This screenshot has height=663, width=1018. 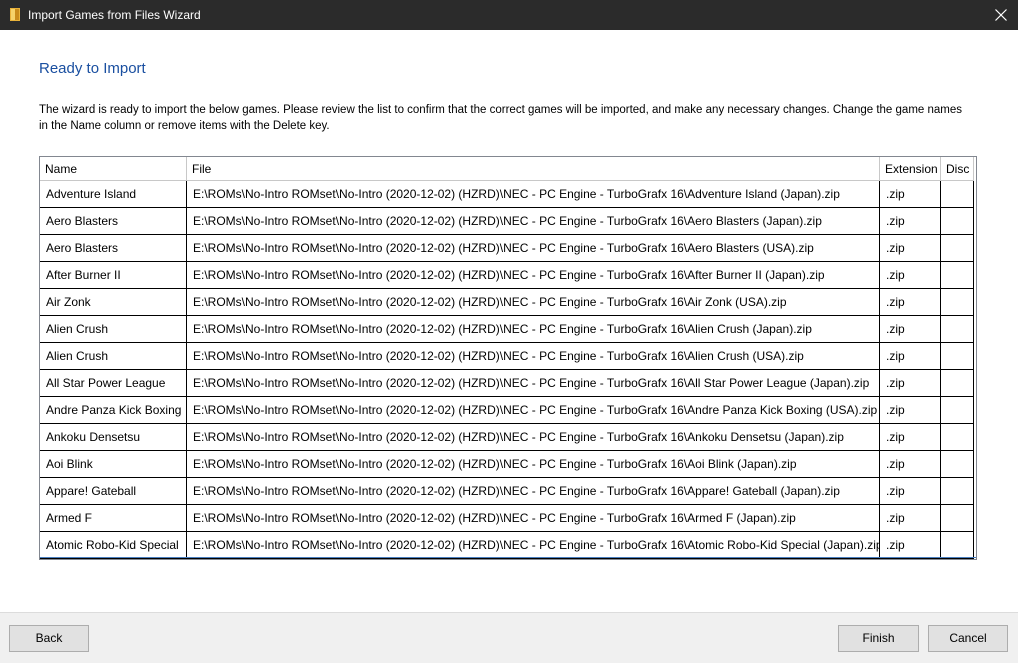 What do you see at coordinates (533, 169) in the screenshot?
I see `column-header-file: File` at bounding box center [533, 169].